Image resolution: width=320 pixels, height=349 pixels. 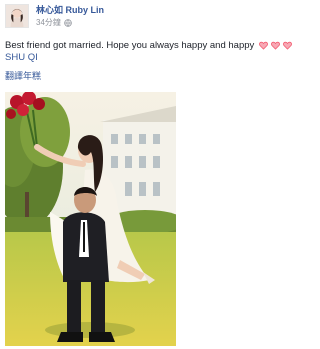 I want to click on post-meta: 34分鐘, so click(x=54, y=22).